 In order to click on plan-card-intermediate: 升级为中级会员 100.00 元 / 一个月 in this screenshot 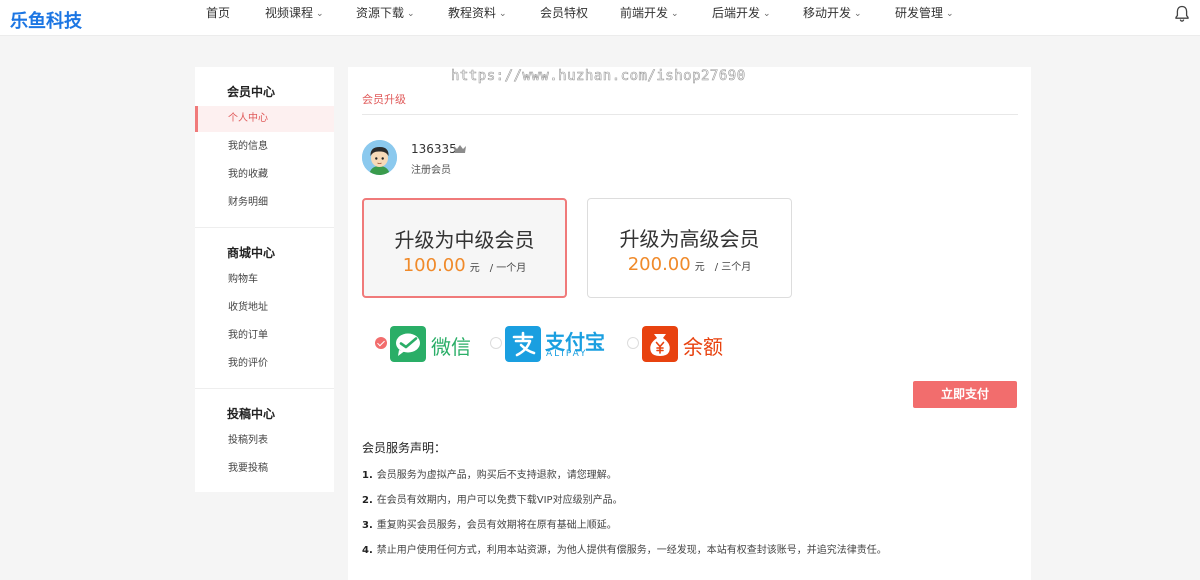, I will do `click(464, 248)`.